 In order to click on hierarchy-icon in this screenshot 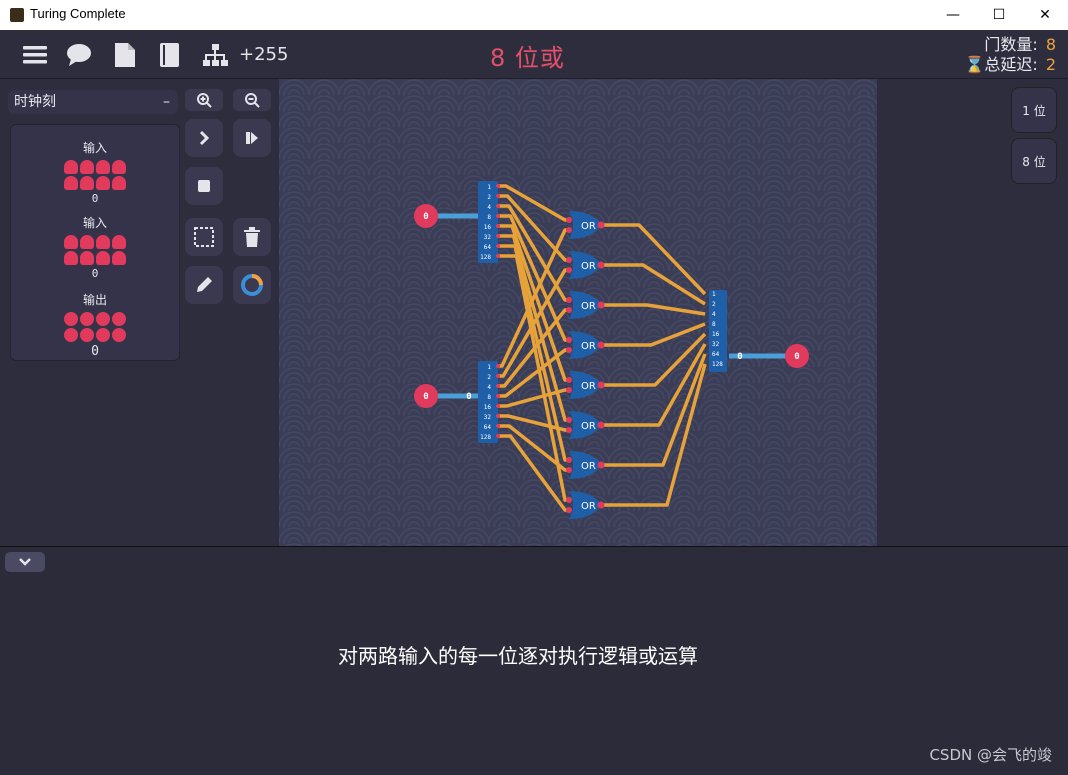, I will do `click(215, 55)`.